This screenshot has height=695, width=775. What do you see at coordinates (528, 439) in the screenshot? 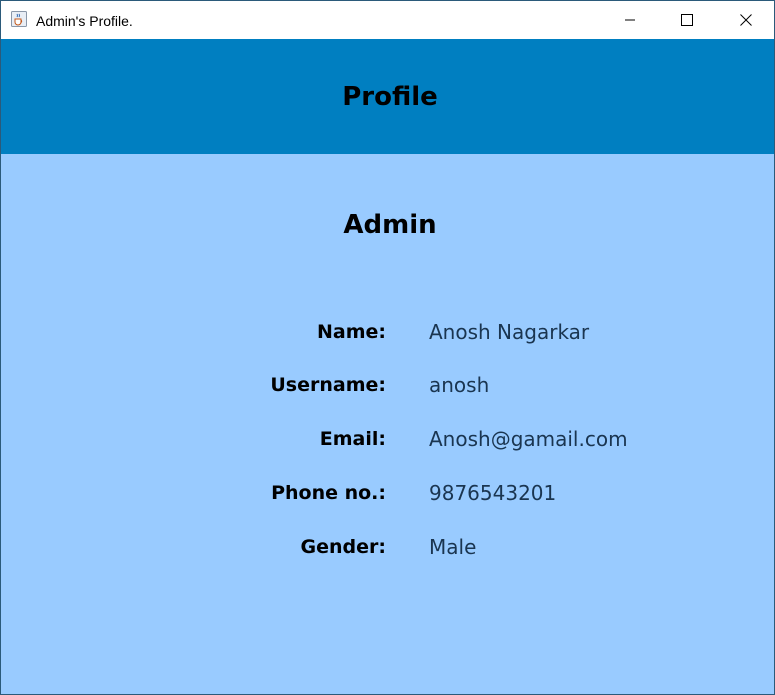
I see `email-value: Anosh@gamail.com` at bounding box center [528, 439].